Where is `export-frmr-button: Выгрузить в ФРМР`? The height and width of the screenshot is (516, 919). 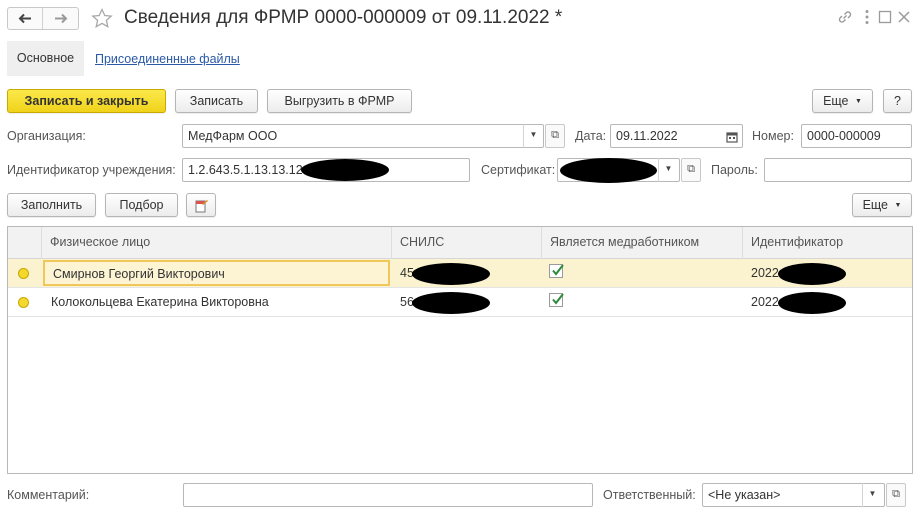 export-frmr-button: Выгрузить в ФРМР is located at coordinates (339, 101).